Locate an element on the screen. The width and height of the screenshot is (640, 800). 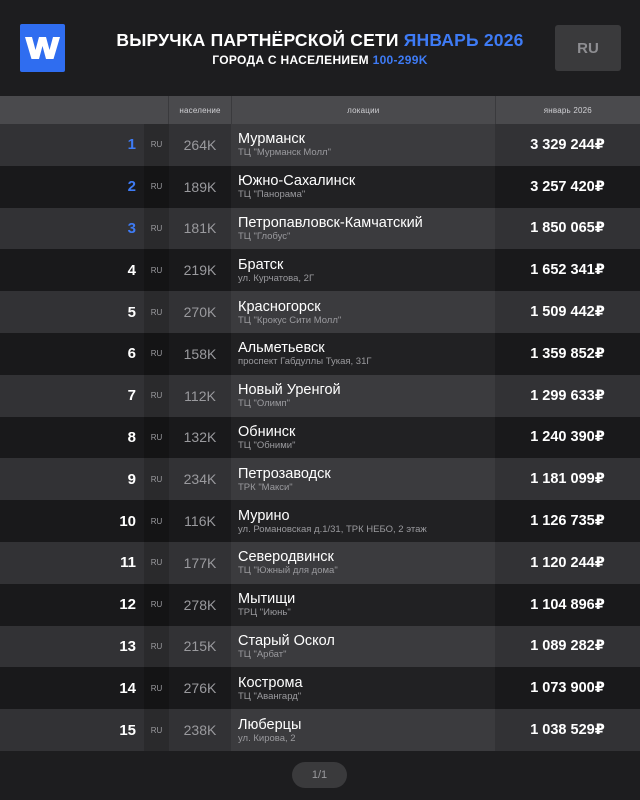
revenue-cell: 1 299 633₽ is located at coordinates (567, 395).